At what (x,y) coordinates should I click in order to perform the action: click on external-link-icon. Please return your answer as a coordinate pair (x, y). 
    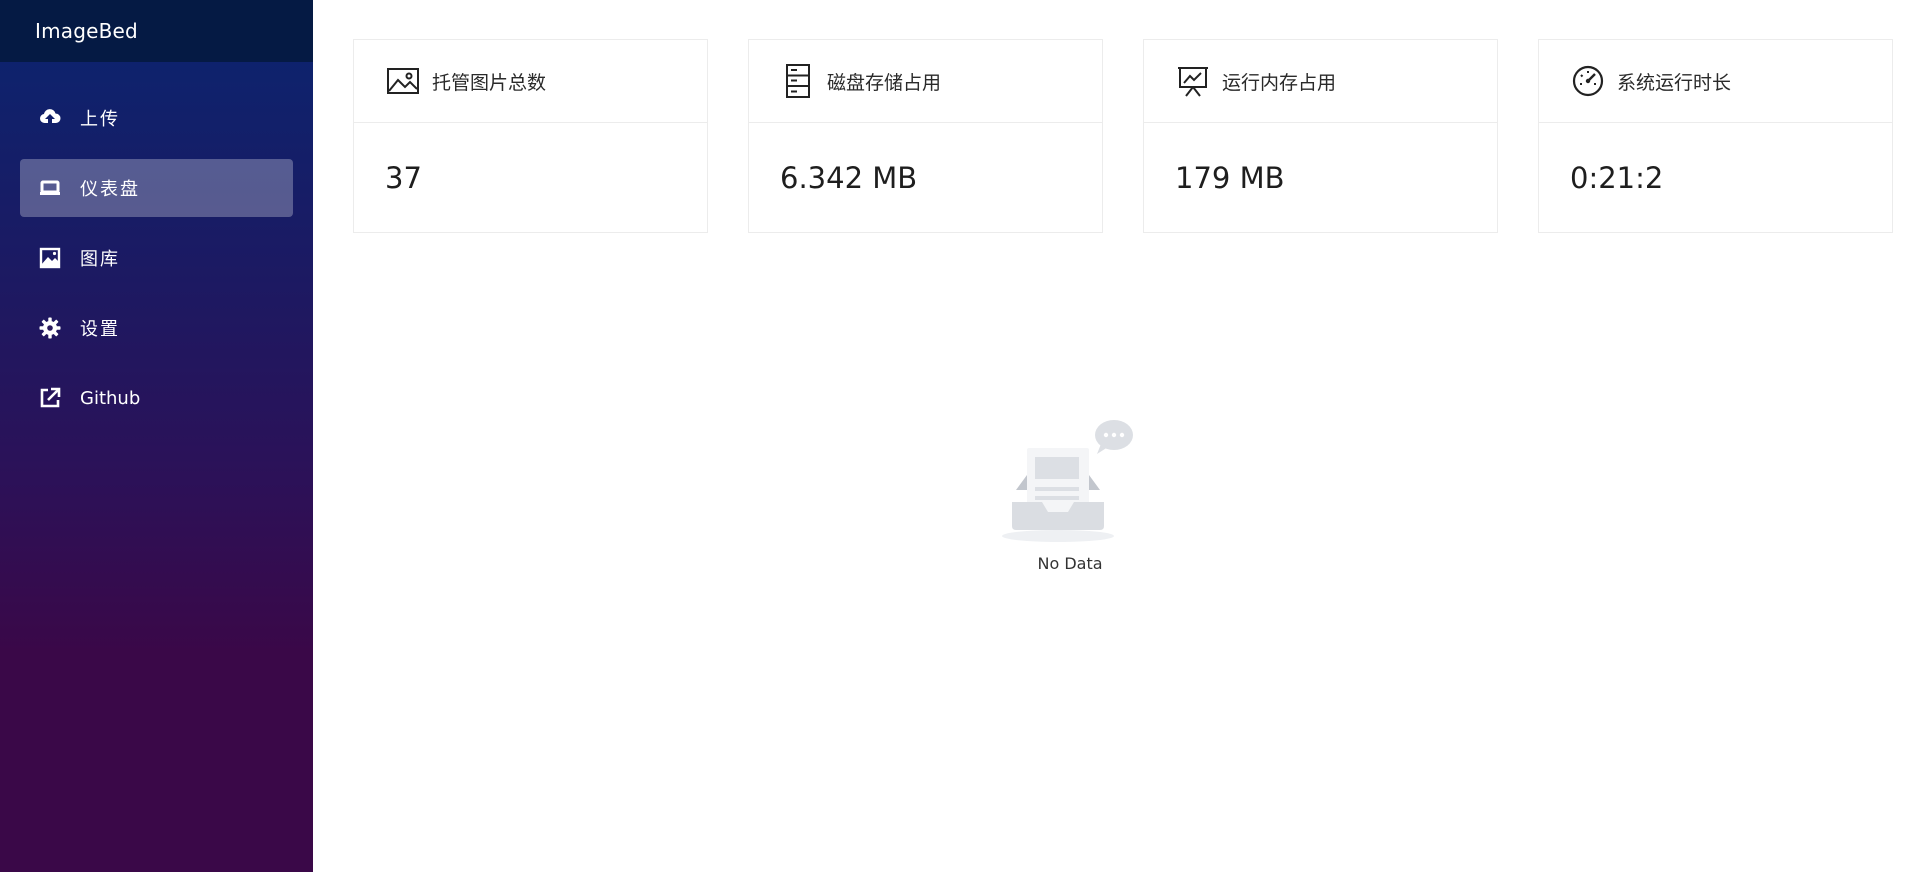
    Looking at the image, I should click on (50, 398).